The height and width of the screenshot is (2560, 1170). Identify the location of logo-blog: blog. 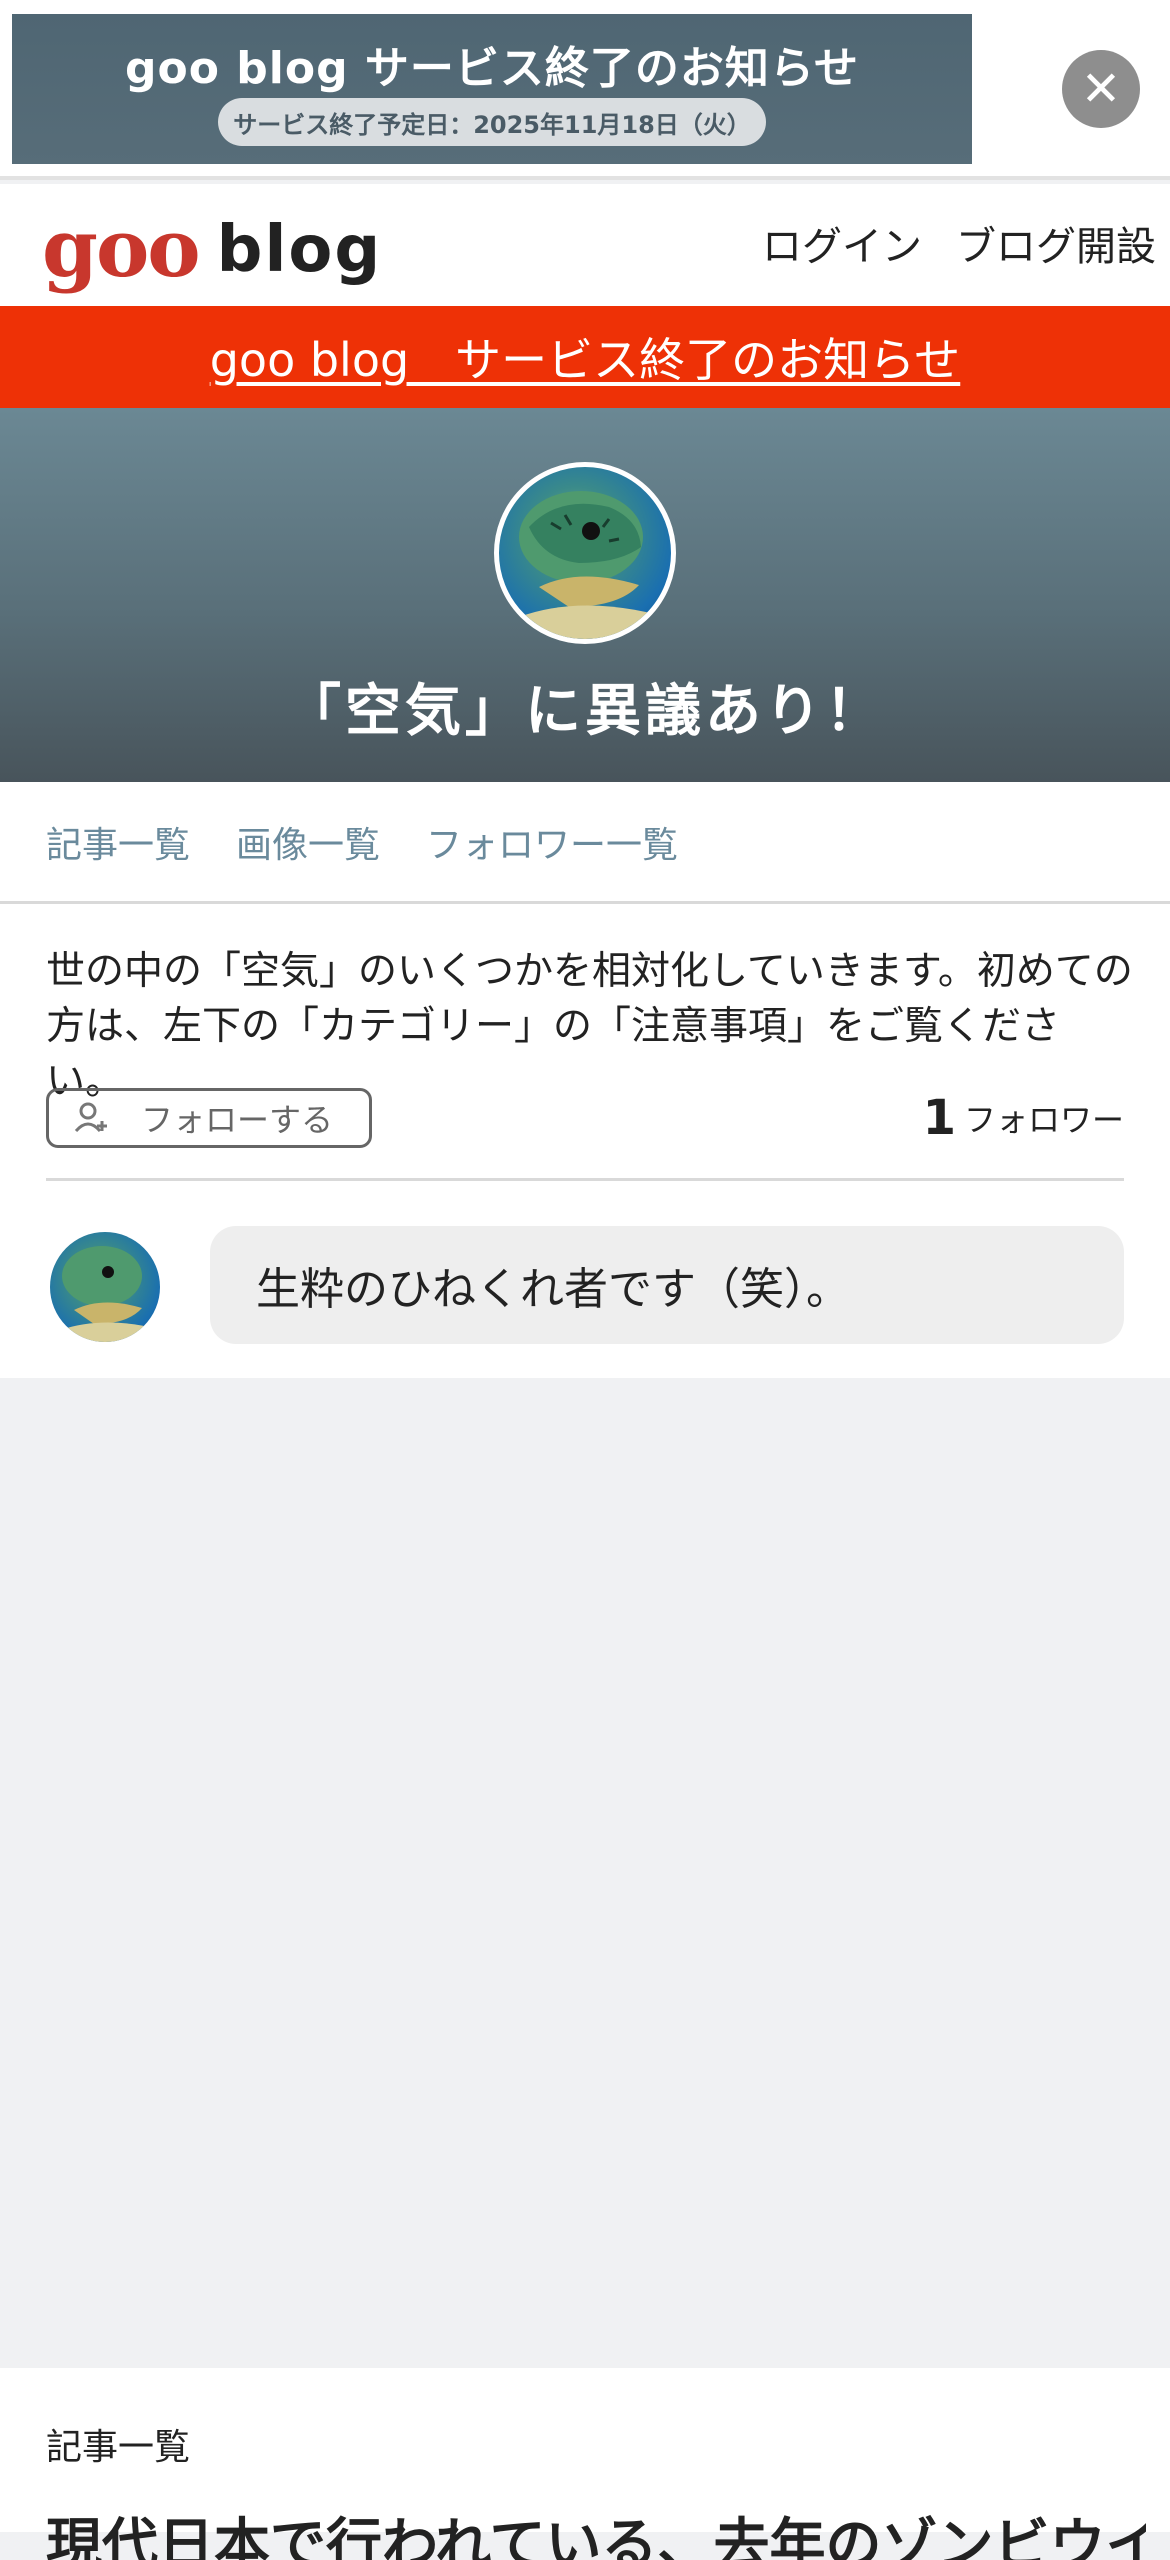
(299, 250).